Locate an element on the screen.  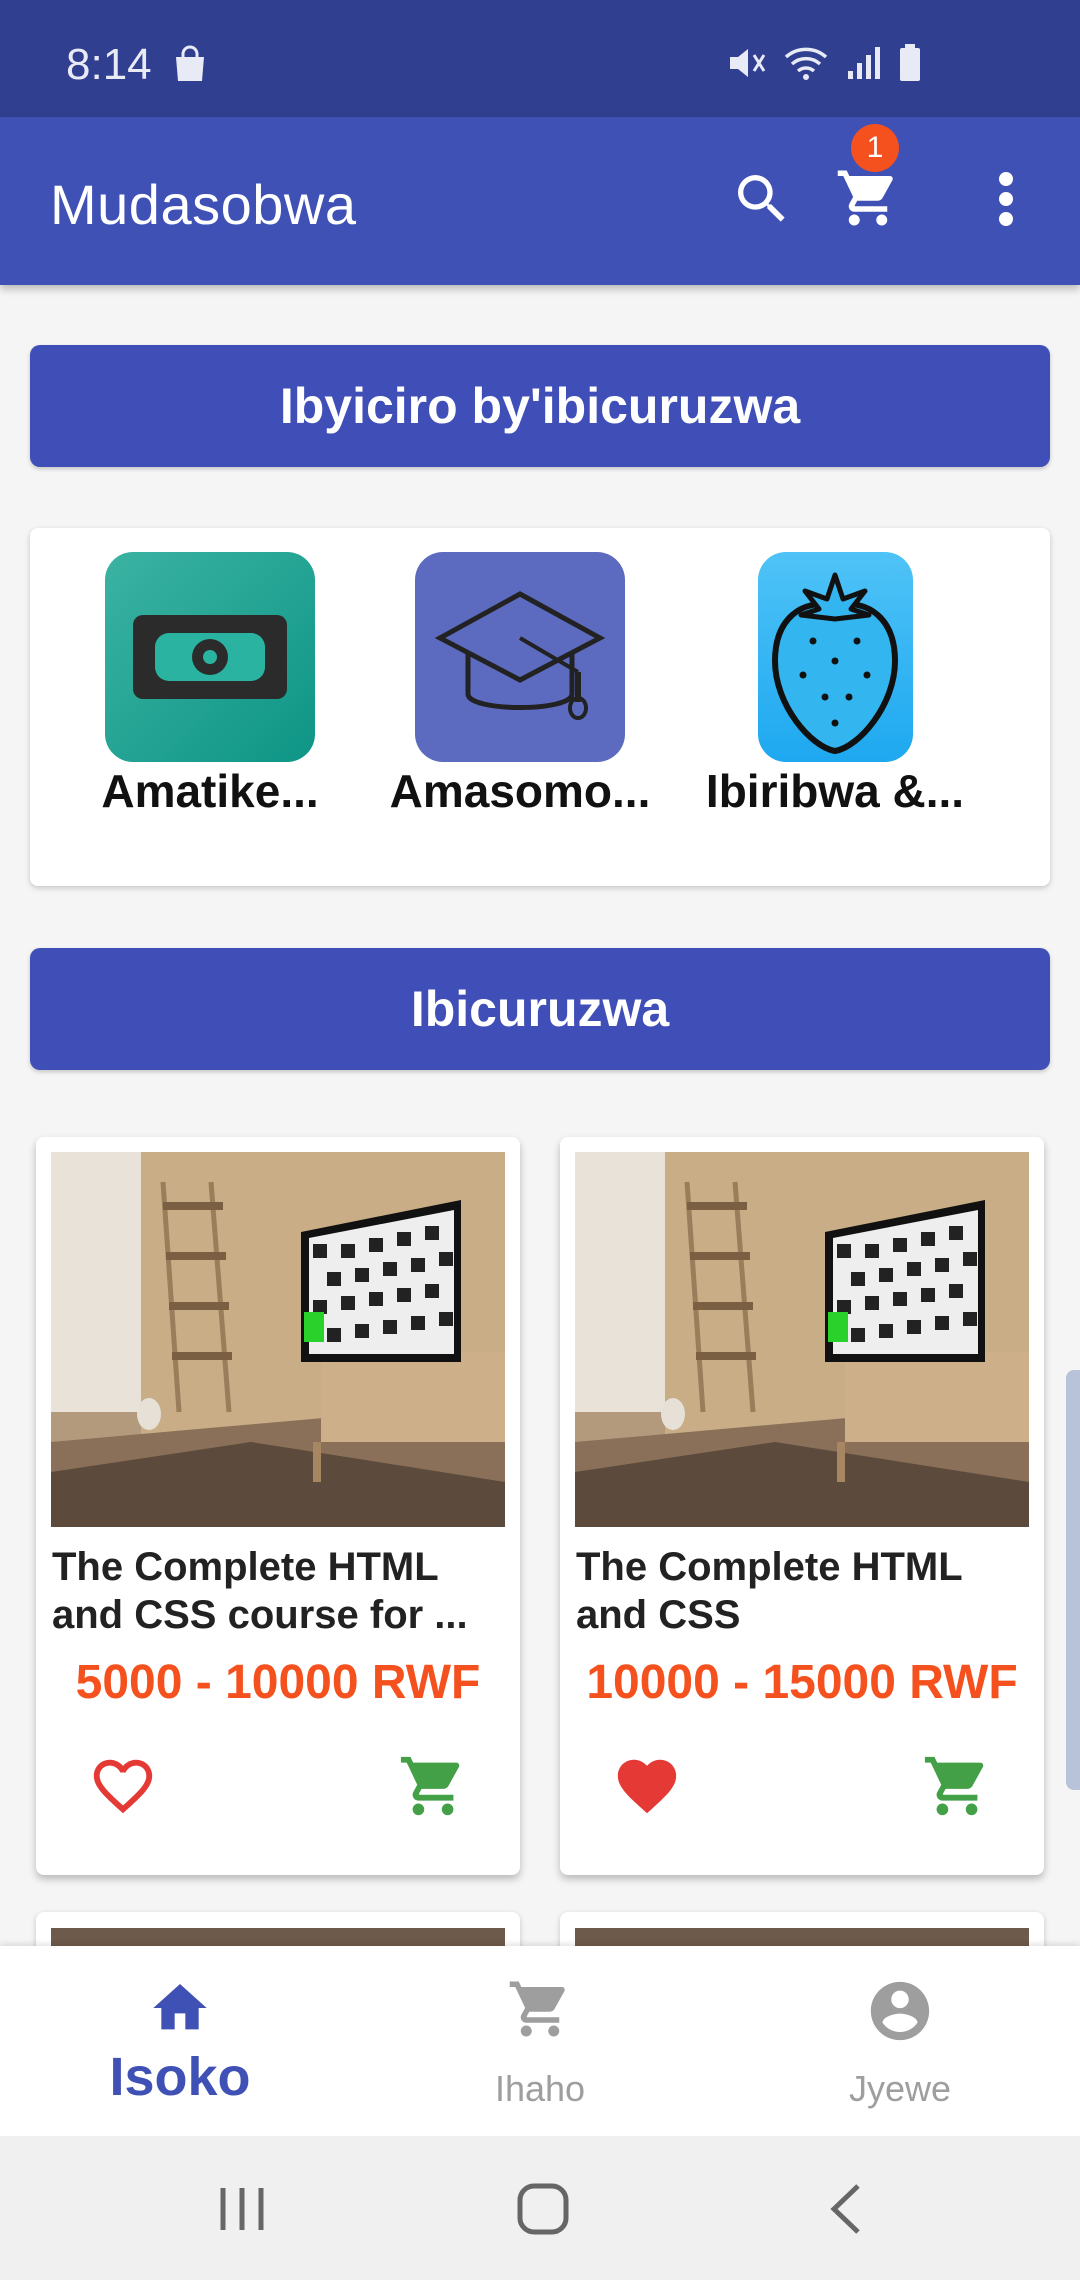
account-circle-icon is located at coordinates (900, 2011).